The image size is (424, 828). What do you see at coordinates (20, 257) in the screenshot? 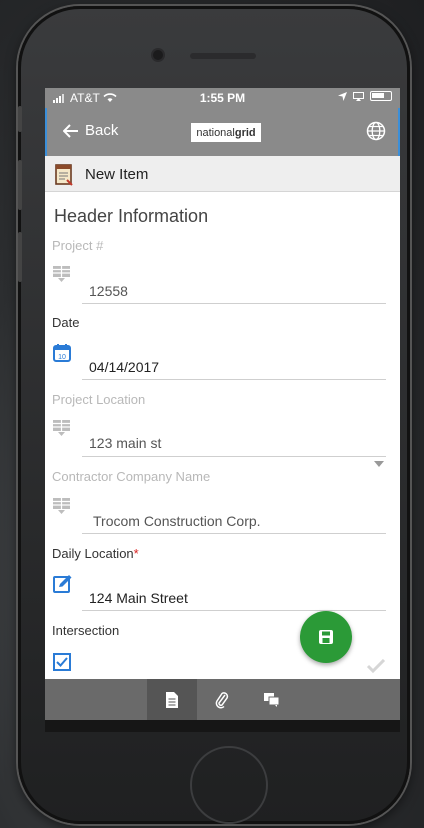
I see `phone-volume-down` at bounding box center [20, 257].